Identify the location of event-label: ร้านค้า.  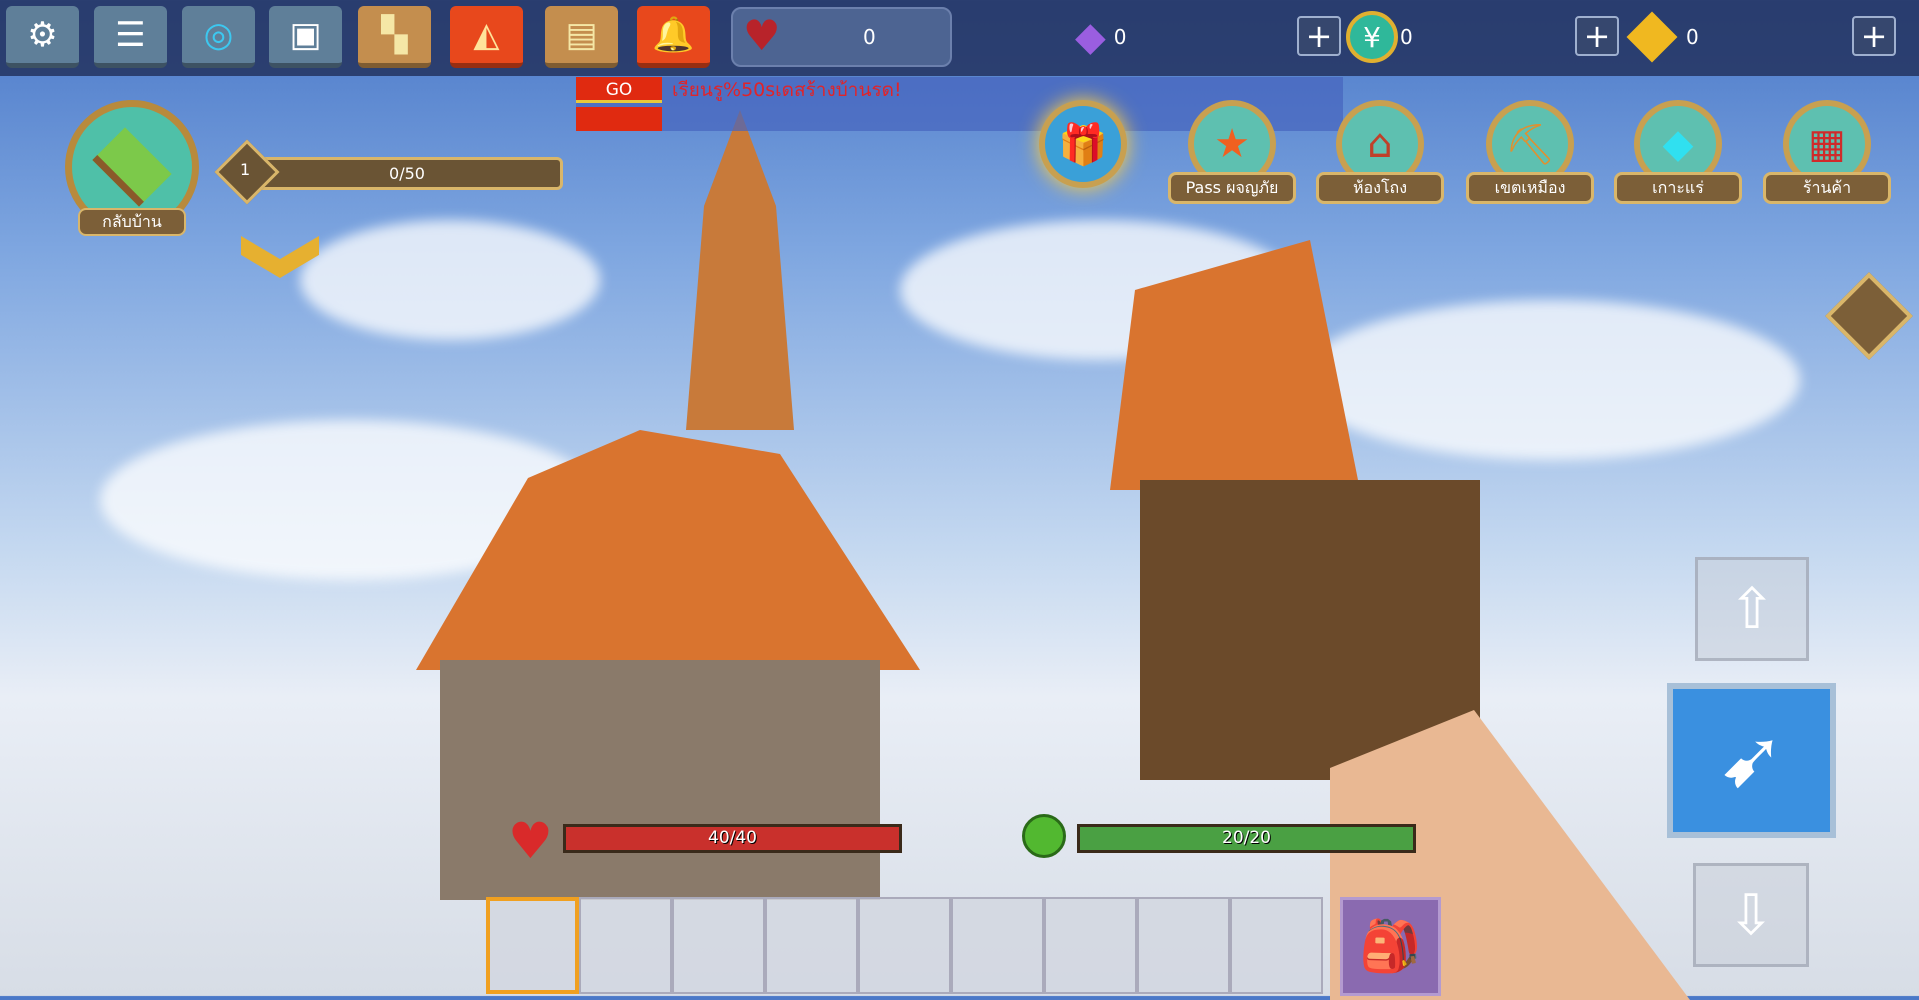
(1827, 188).